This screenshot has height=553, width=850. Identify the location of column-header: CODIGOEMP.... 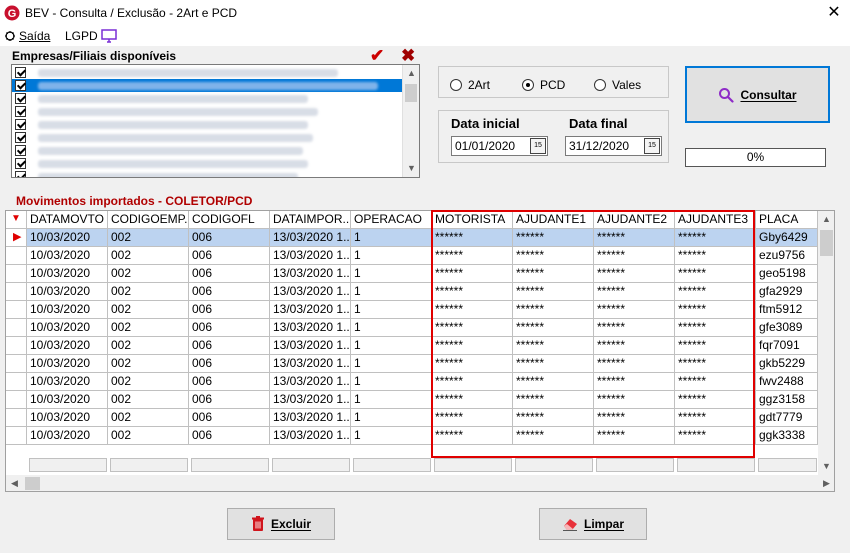
(148, 220).